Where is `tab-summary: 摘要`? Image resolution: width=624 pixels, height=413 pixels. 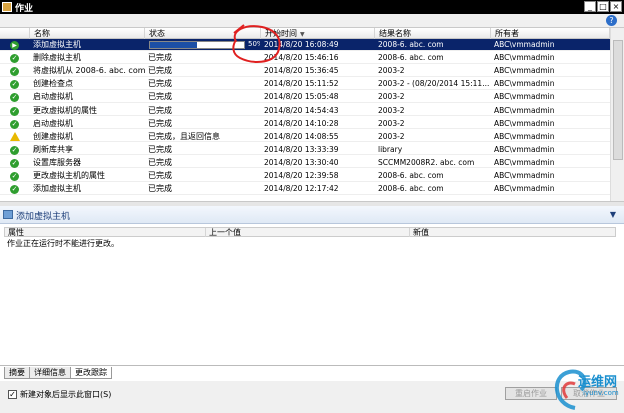 tab-summary: 摘要 is located at coordinates (17, 373).